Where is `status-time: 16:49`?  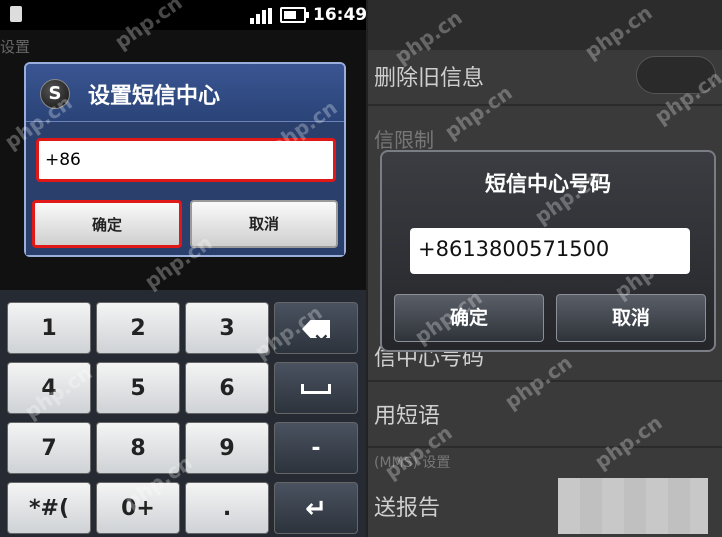 status-time: 16:49 is located at coordinates (339, 15).